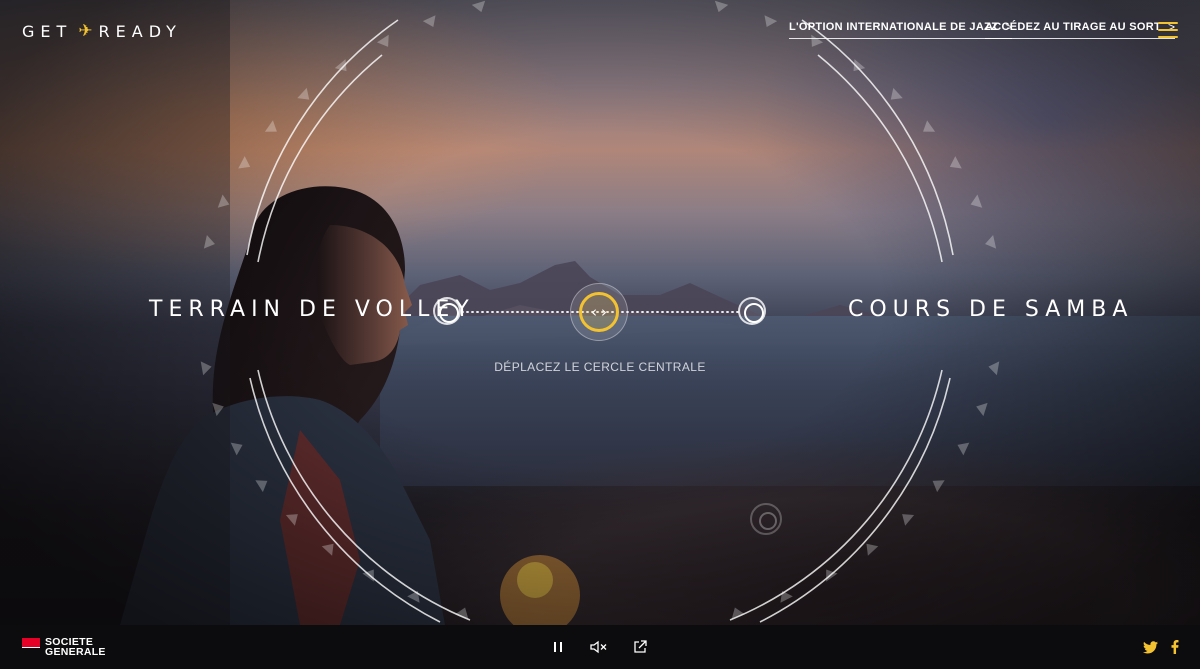 The width and height of the screenshot is (1200, 669). Describe the element at coordinates (1073, 27) in the screenshot. I see `draw-access-label: ACCÉDEZ AU TIRAGE AU SORT` at that location.